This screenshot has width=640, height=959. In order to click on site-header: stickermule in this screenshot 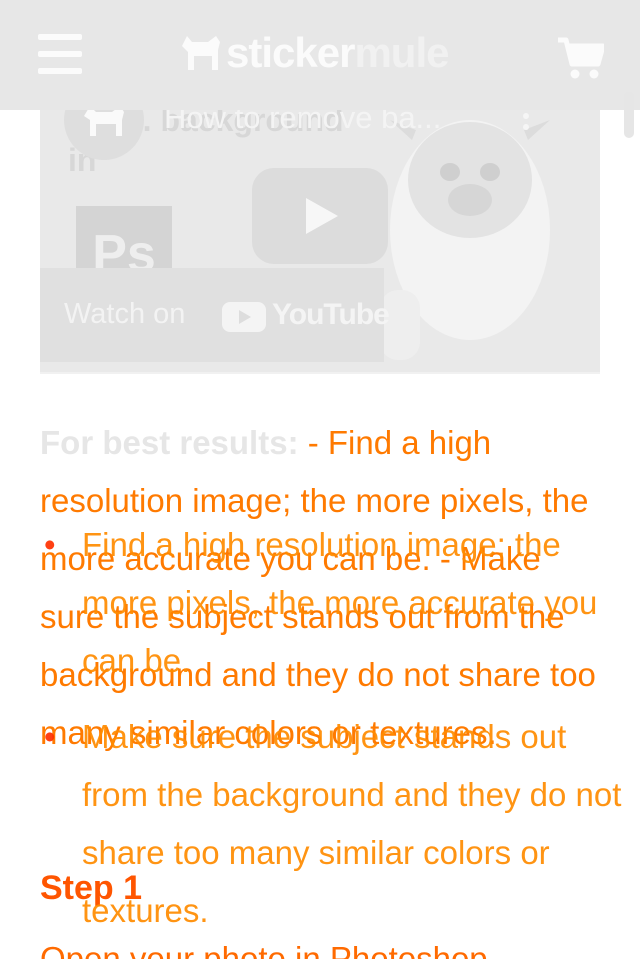, I will do `click(320, 55)`.